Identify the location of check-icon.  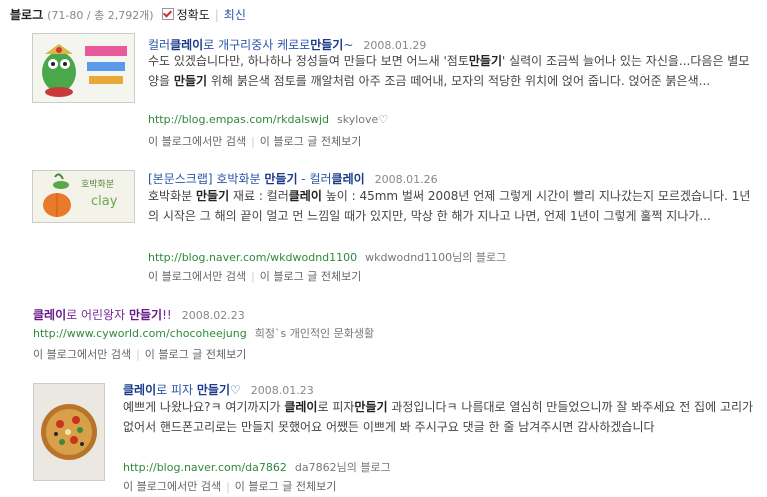
(167, 14).